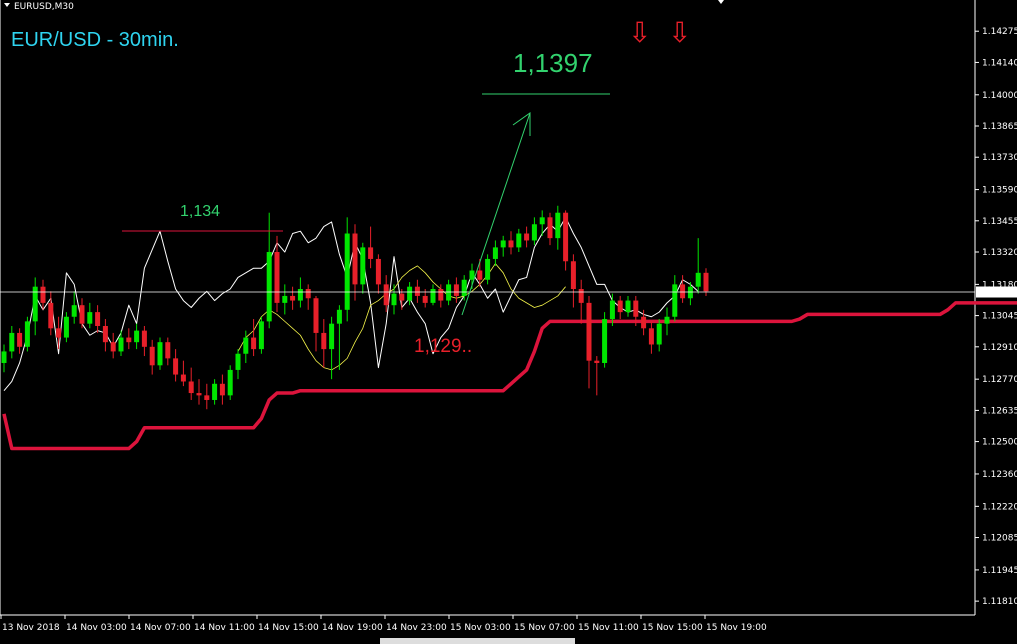 Image resolution: width=1017 pixels, height=644 pixels. Describe the element at coordinates (999, 32) in the screenshot. I see `y-tick-label: 1.14275` at that location.